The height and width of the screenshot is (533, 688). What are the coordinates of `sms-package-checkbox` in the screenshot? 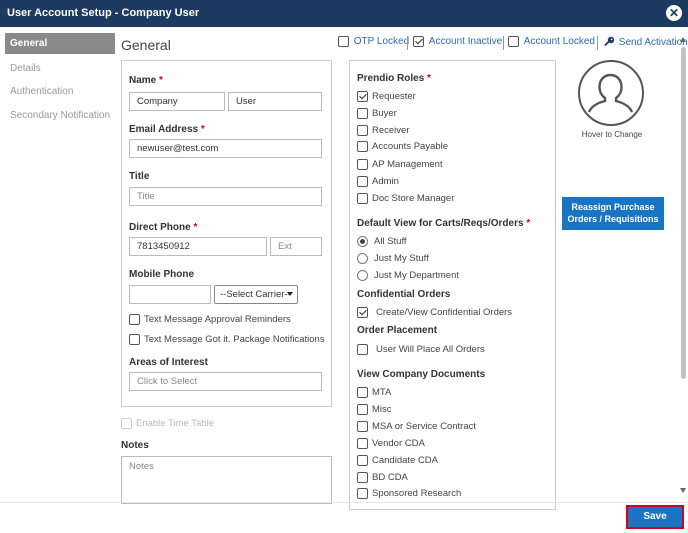 It's located at (134, 339).